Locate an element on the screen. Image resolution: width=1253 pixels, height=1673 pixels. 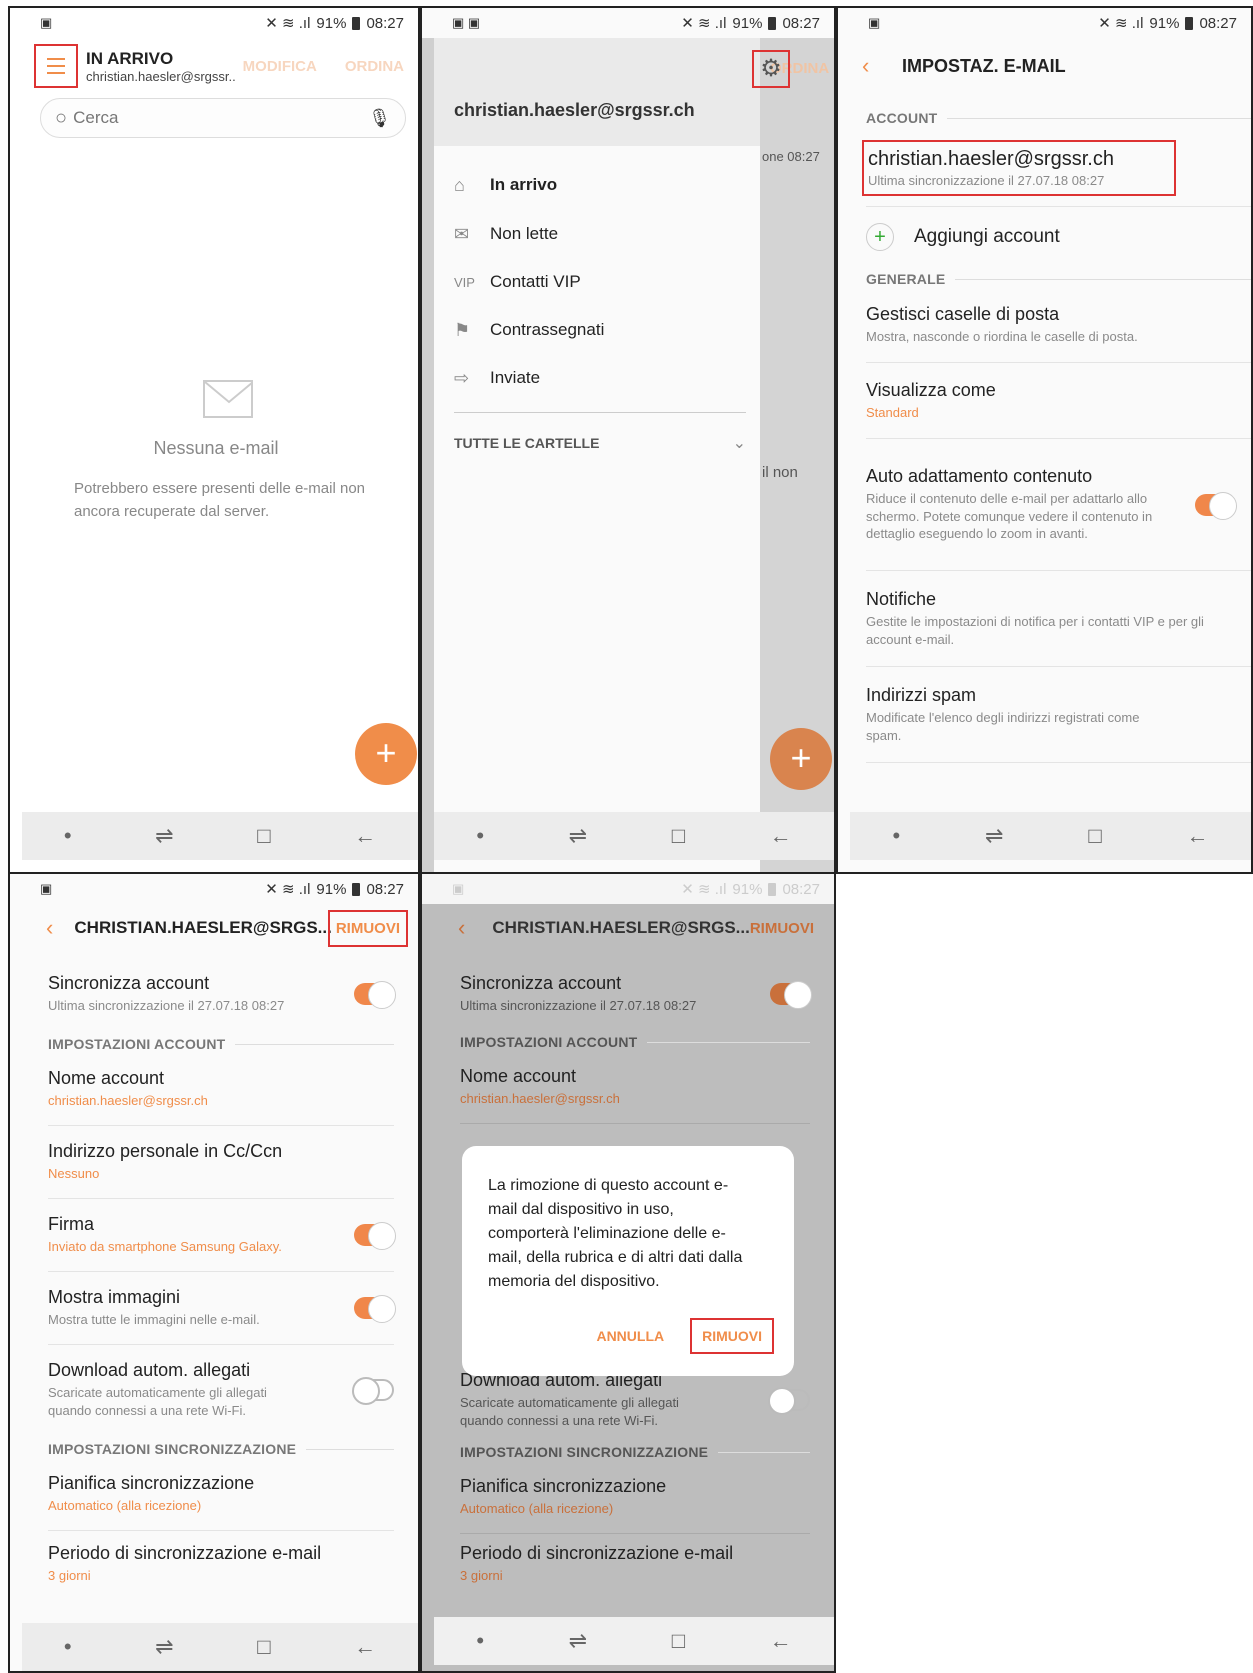
row-cc-bcc: Indirizzo personale in Cc/Ccn Nessuno is located at coordinates (221, 1162).